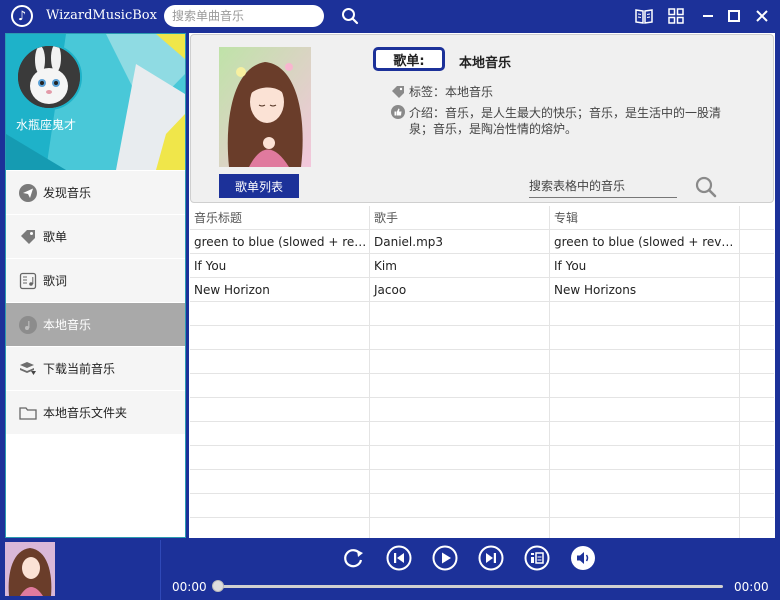  I want to click on music-note-icon, so click(28, 325).